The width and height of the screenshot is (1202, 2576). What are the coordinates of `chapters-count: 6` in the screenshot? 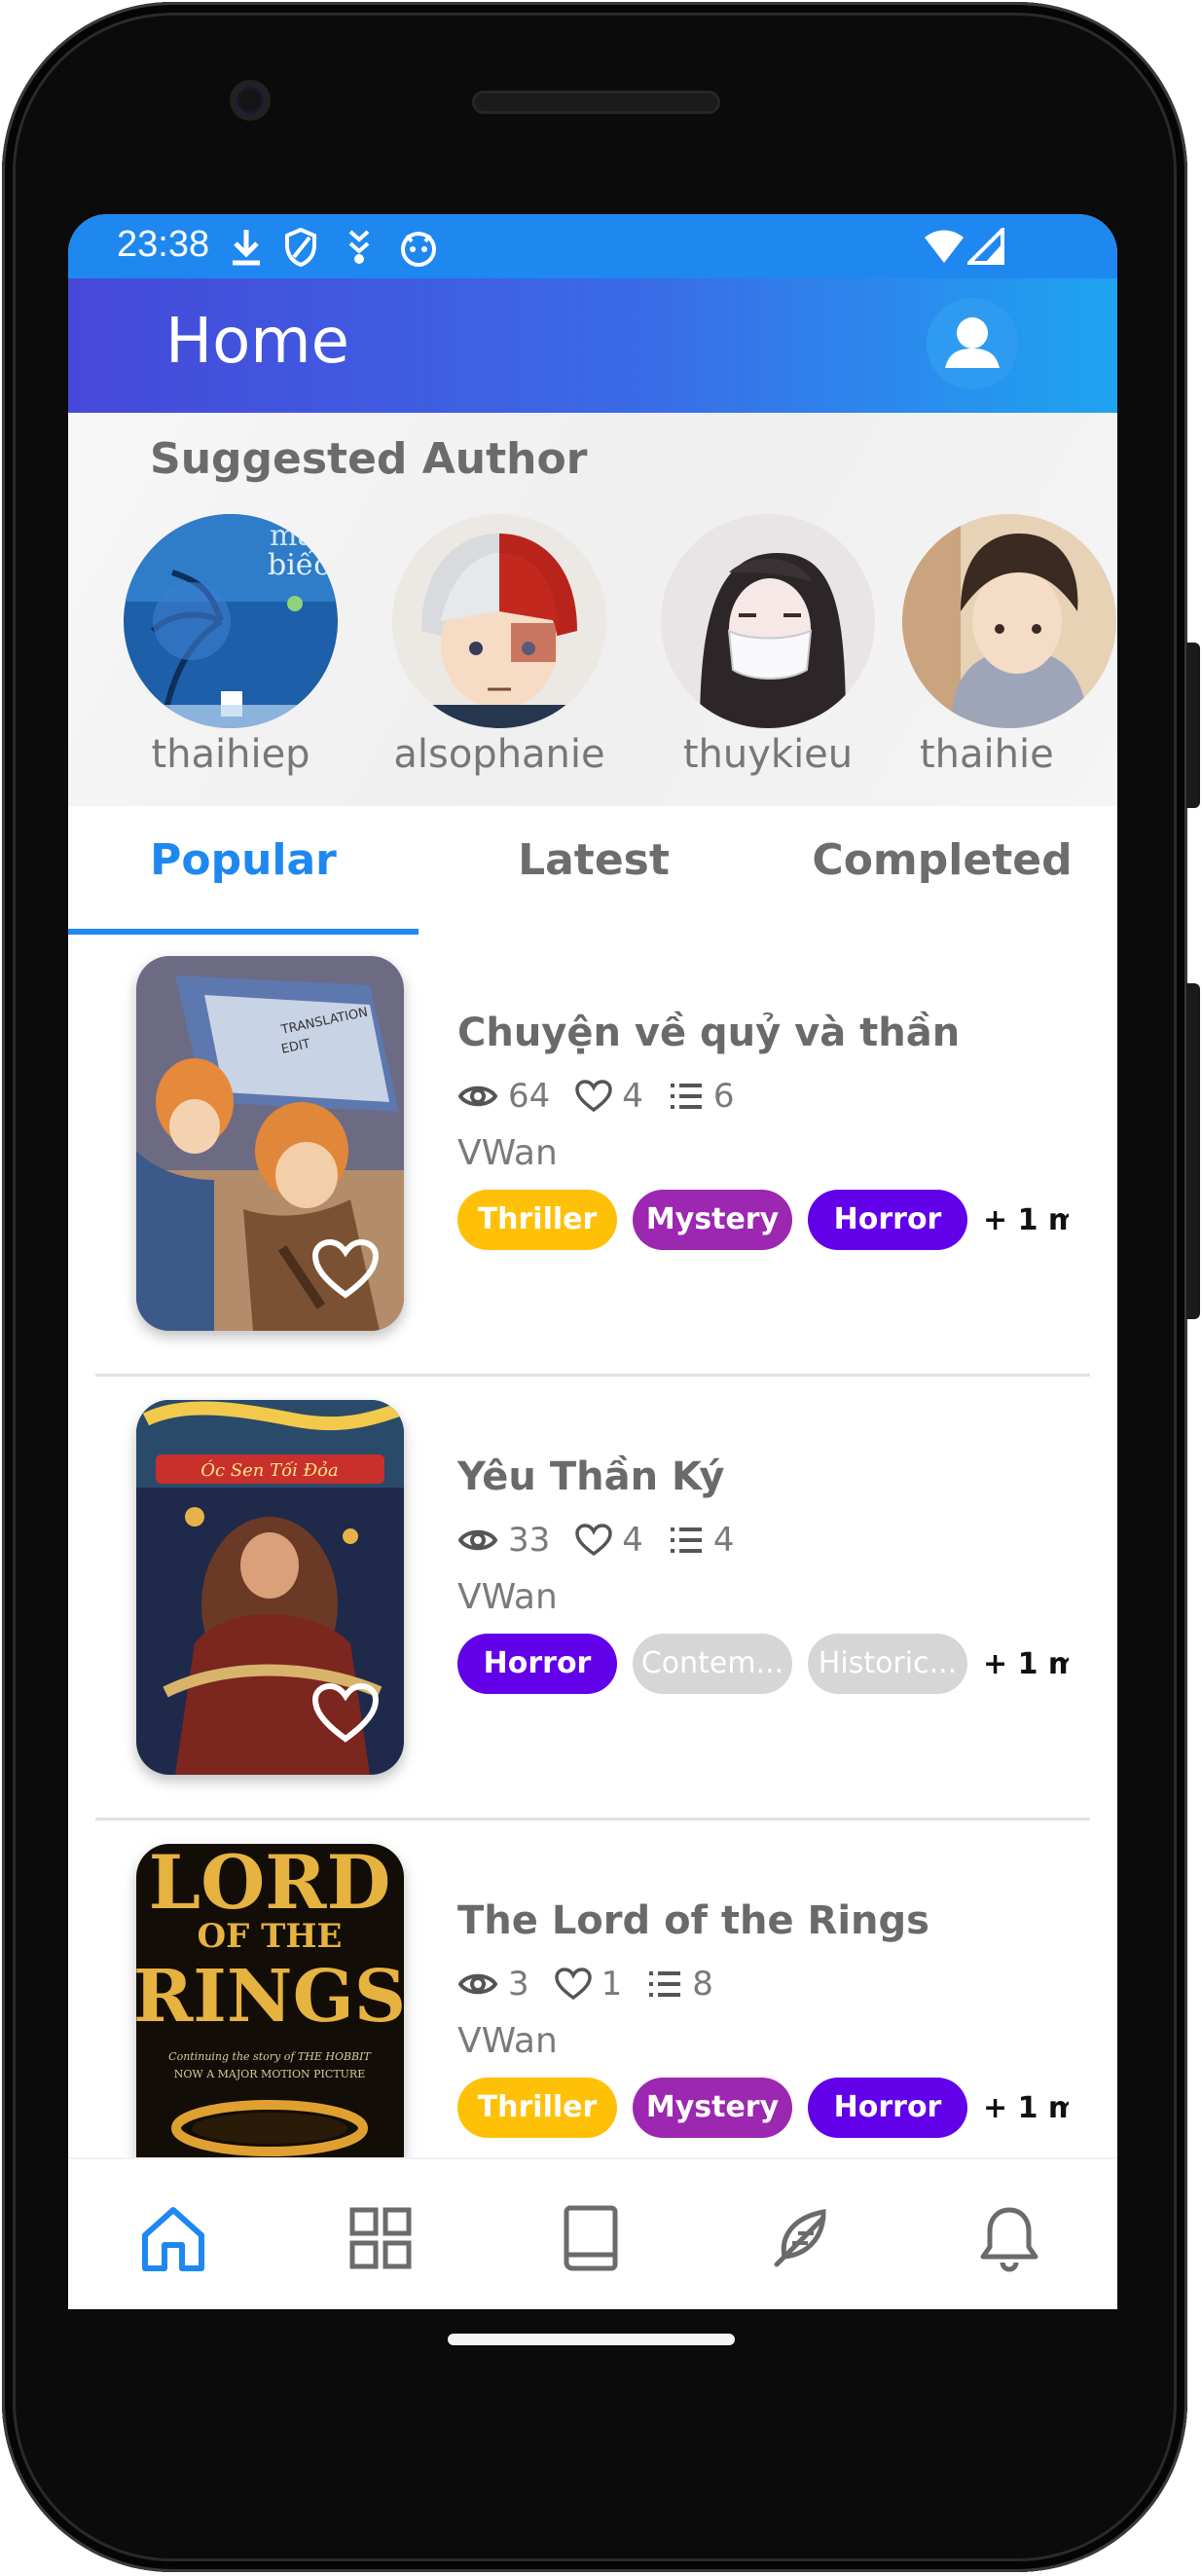 It's located at (723, 1096).